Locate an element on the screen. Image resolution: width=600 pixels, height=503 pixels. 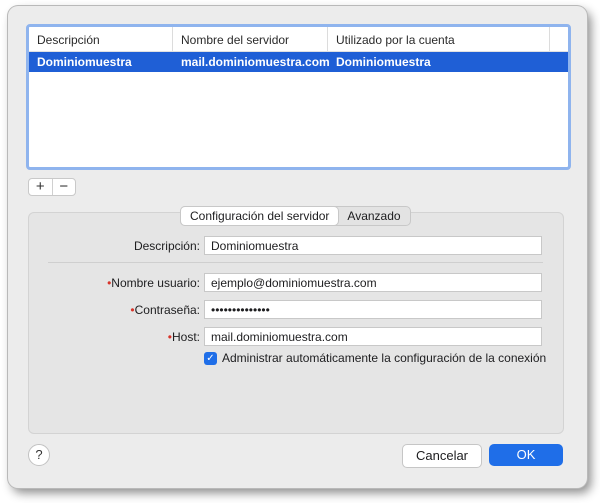
description-field: Dominiomuestra is located at coordinates (373, 245).